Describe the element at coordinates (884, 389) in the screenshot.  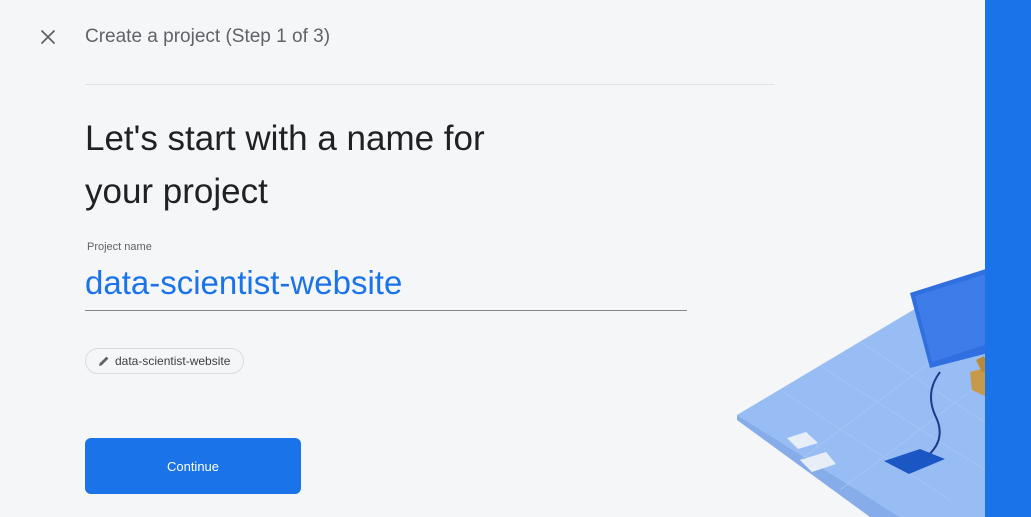
I see `project-illustration` at that location.